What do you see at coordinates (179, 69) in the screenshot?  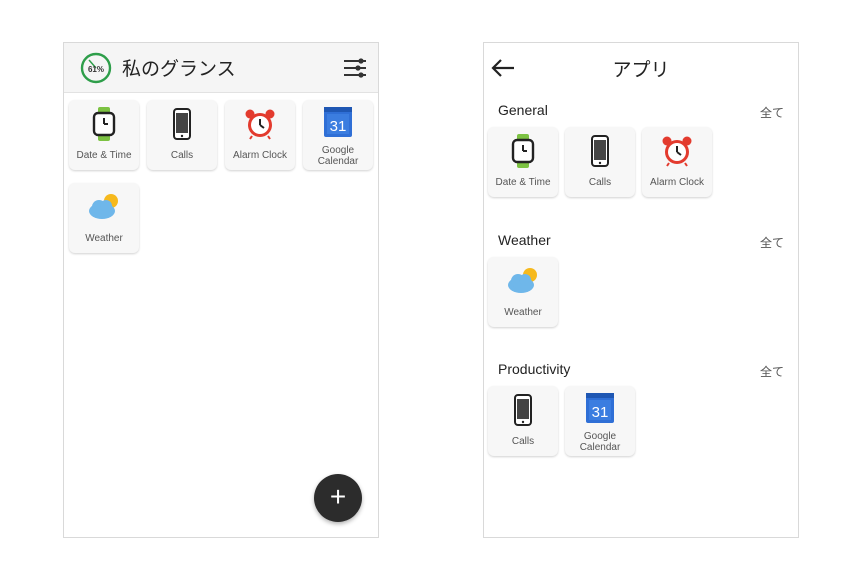 I see `page-title: 私のグランス` at bounding box center [179, 69].